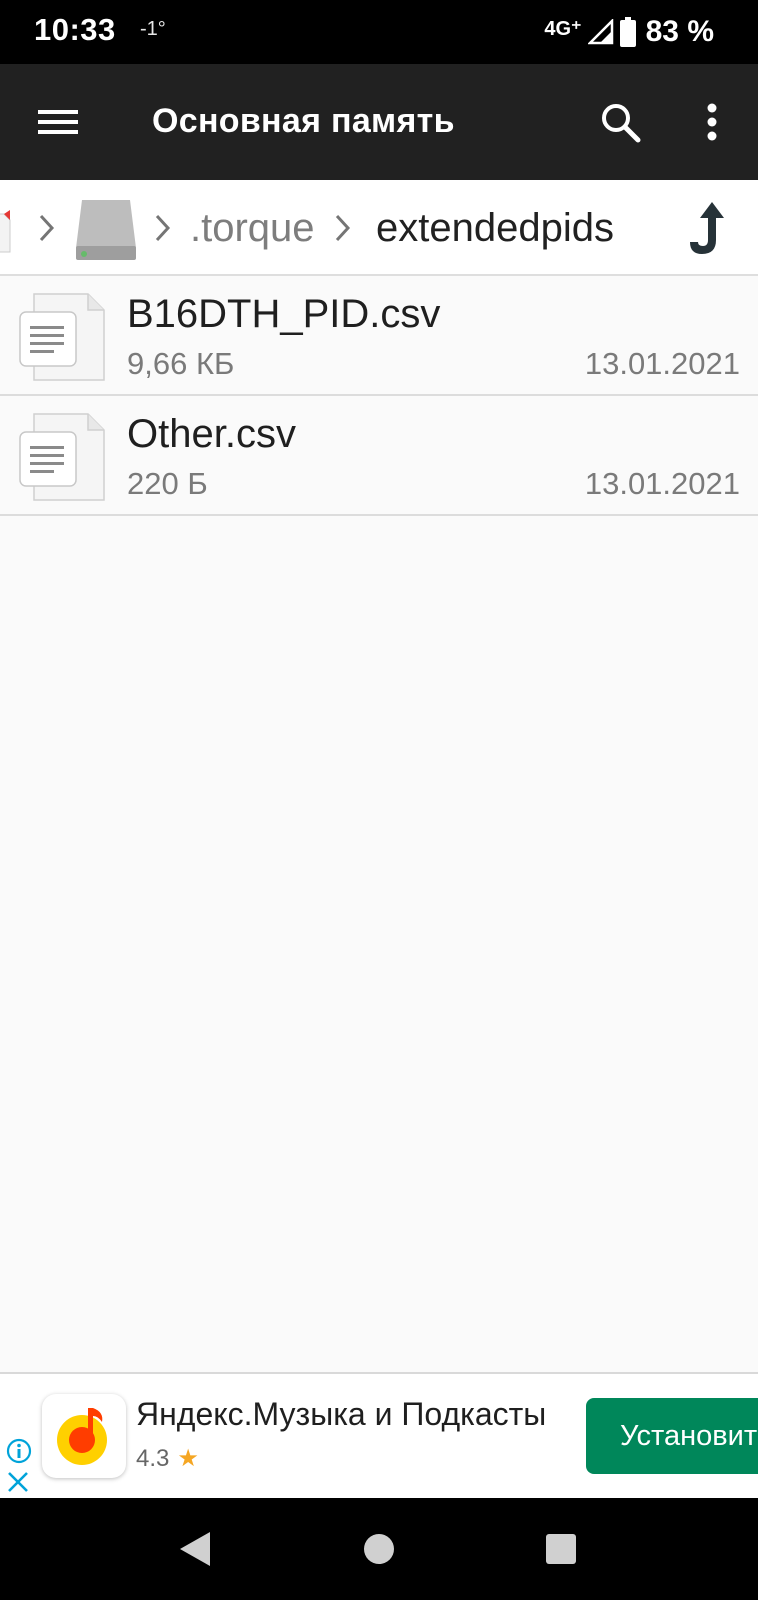  Describe the element at coordinates (153, 1458) in the screenshot. I see `ad-rating-value: 4.3` at that location.